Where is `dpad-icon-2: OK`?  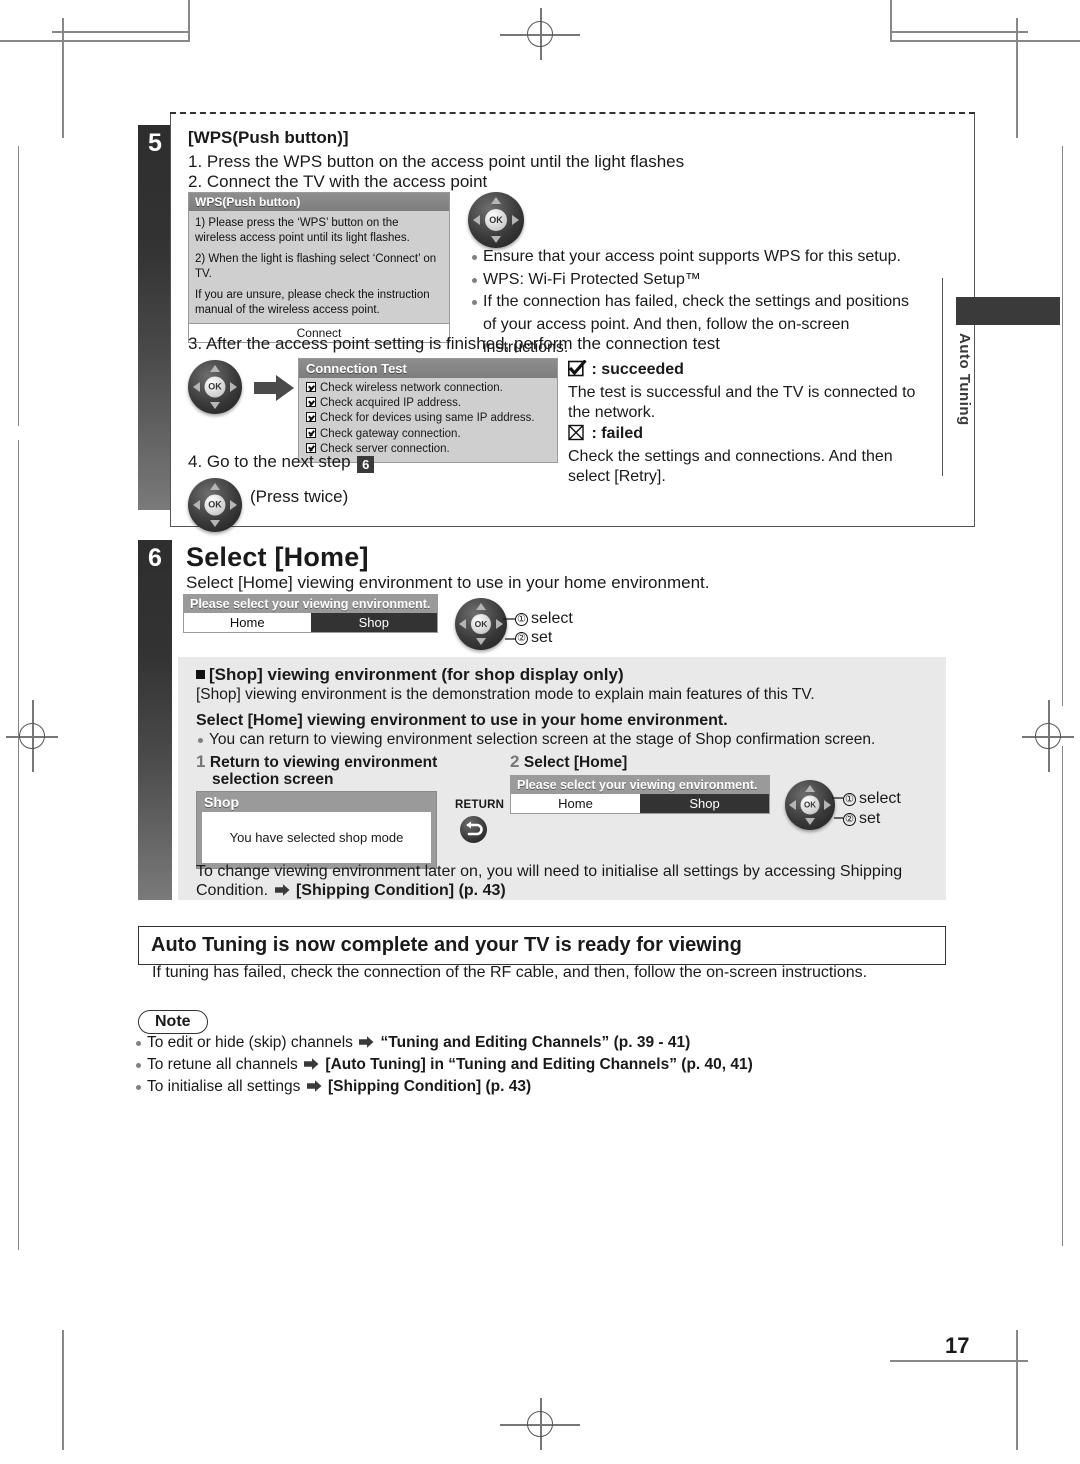 dpad-icon-2: OK is located at coordinates (215, 387).